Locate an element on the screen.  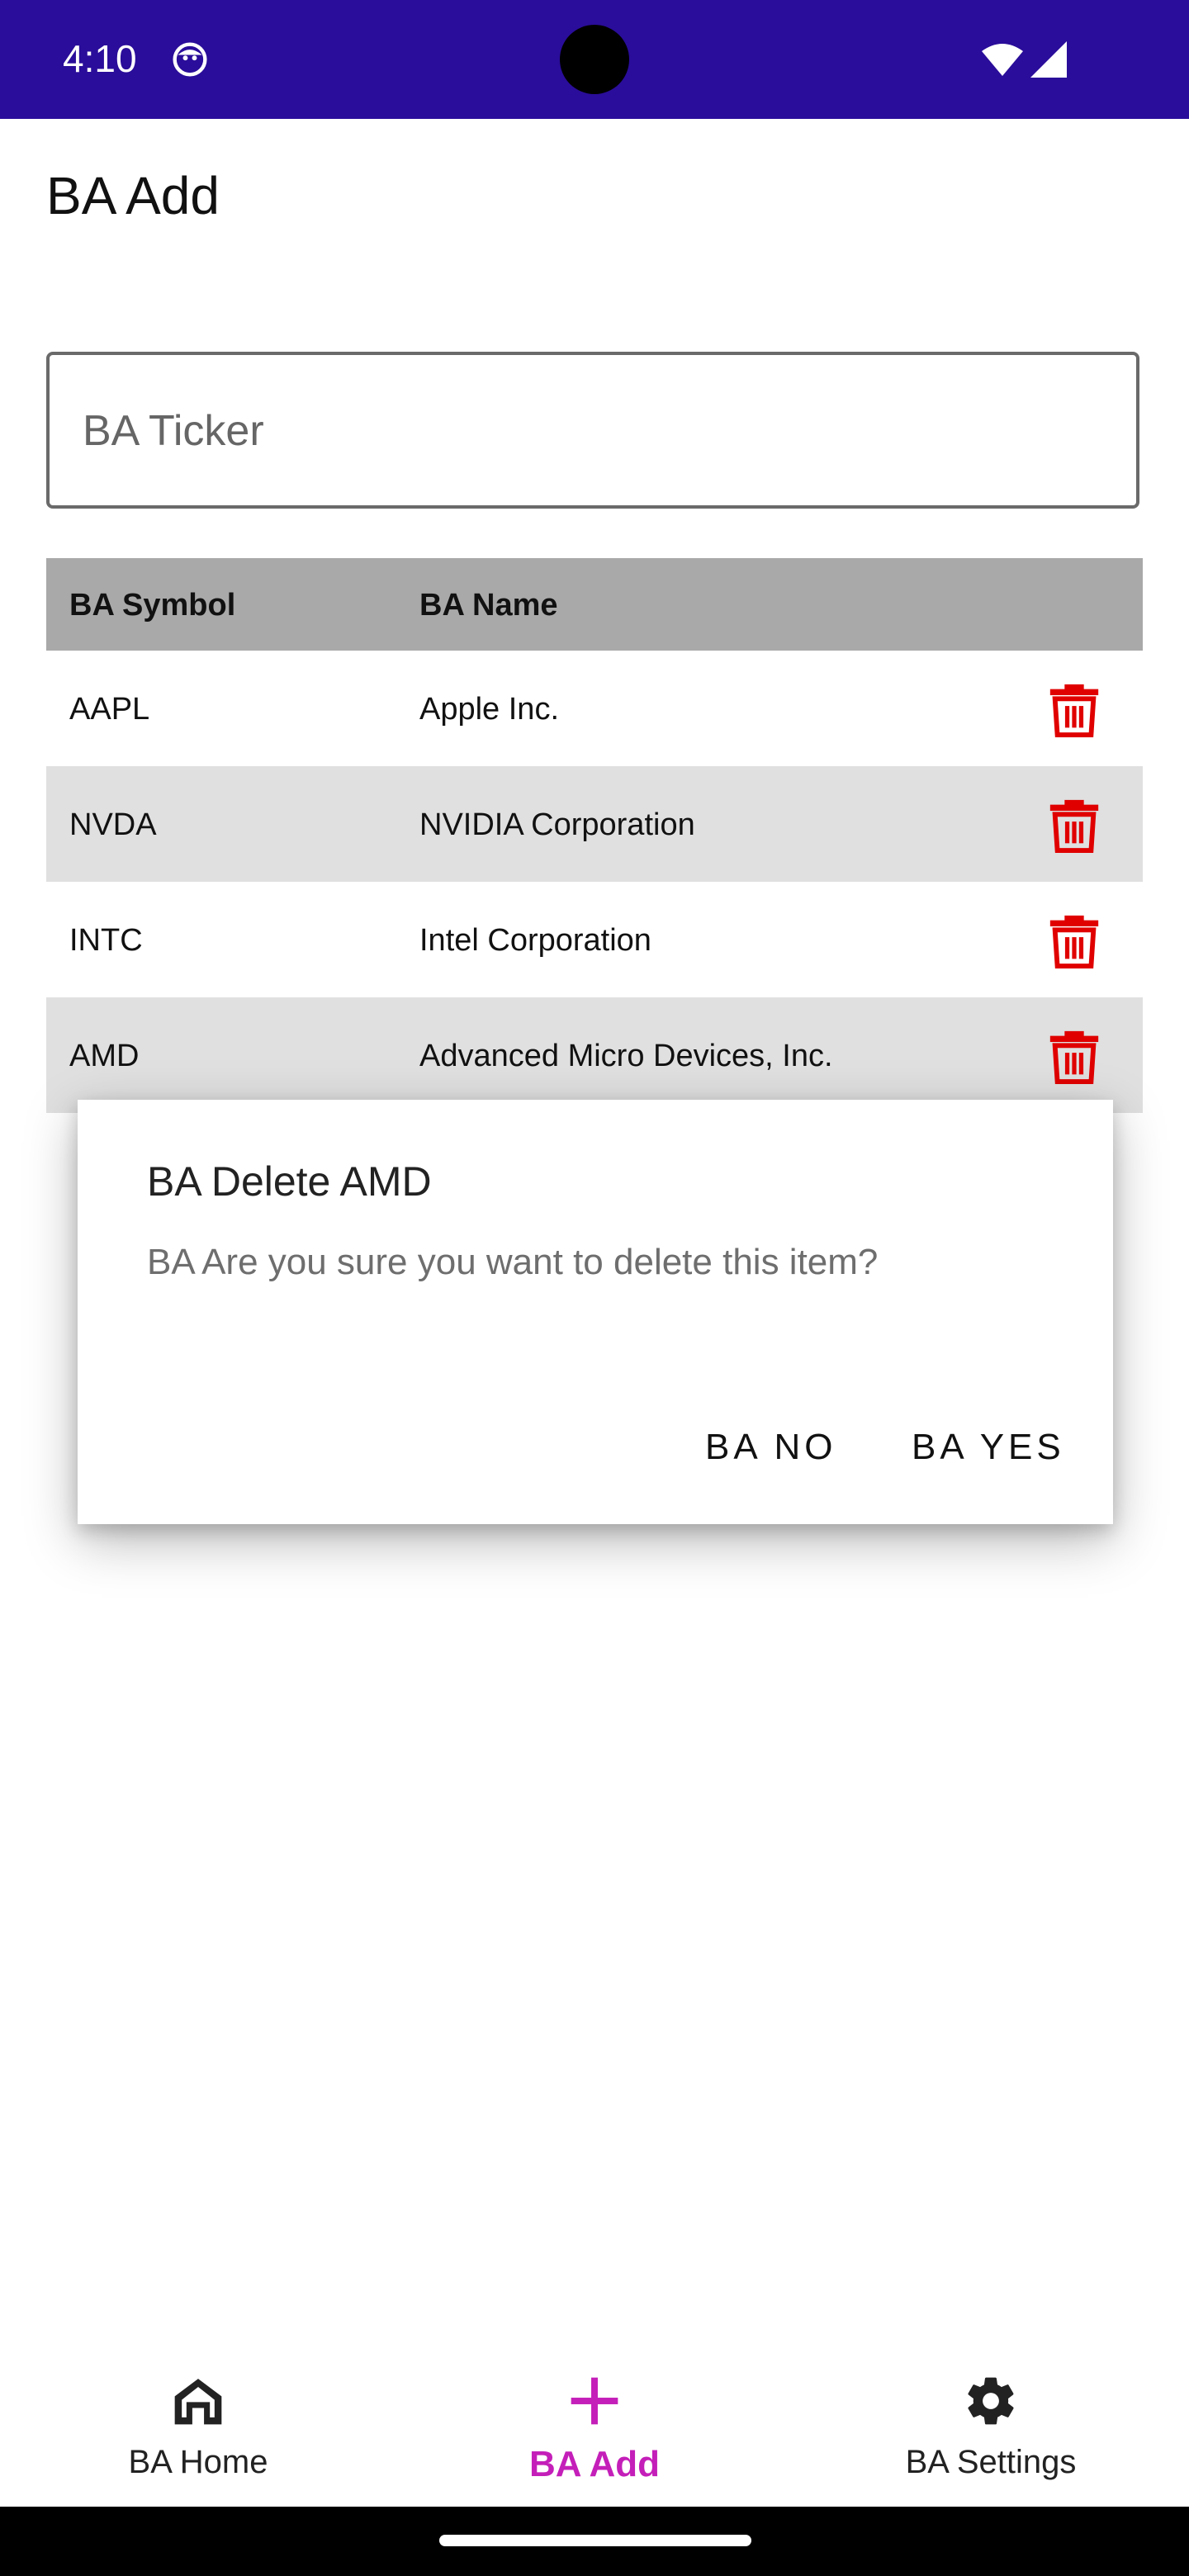
row-name: Intel Corporation is located at coordinates (535, 940).